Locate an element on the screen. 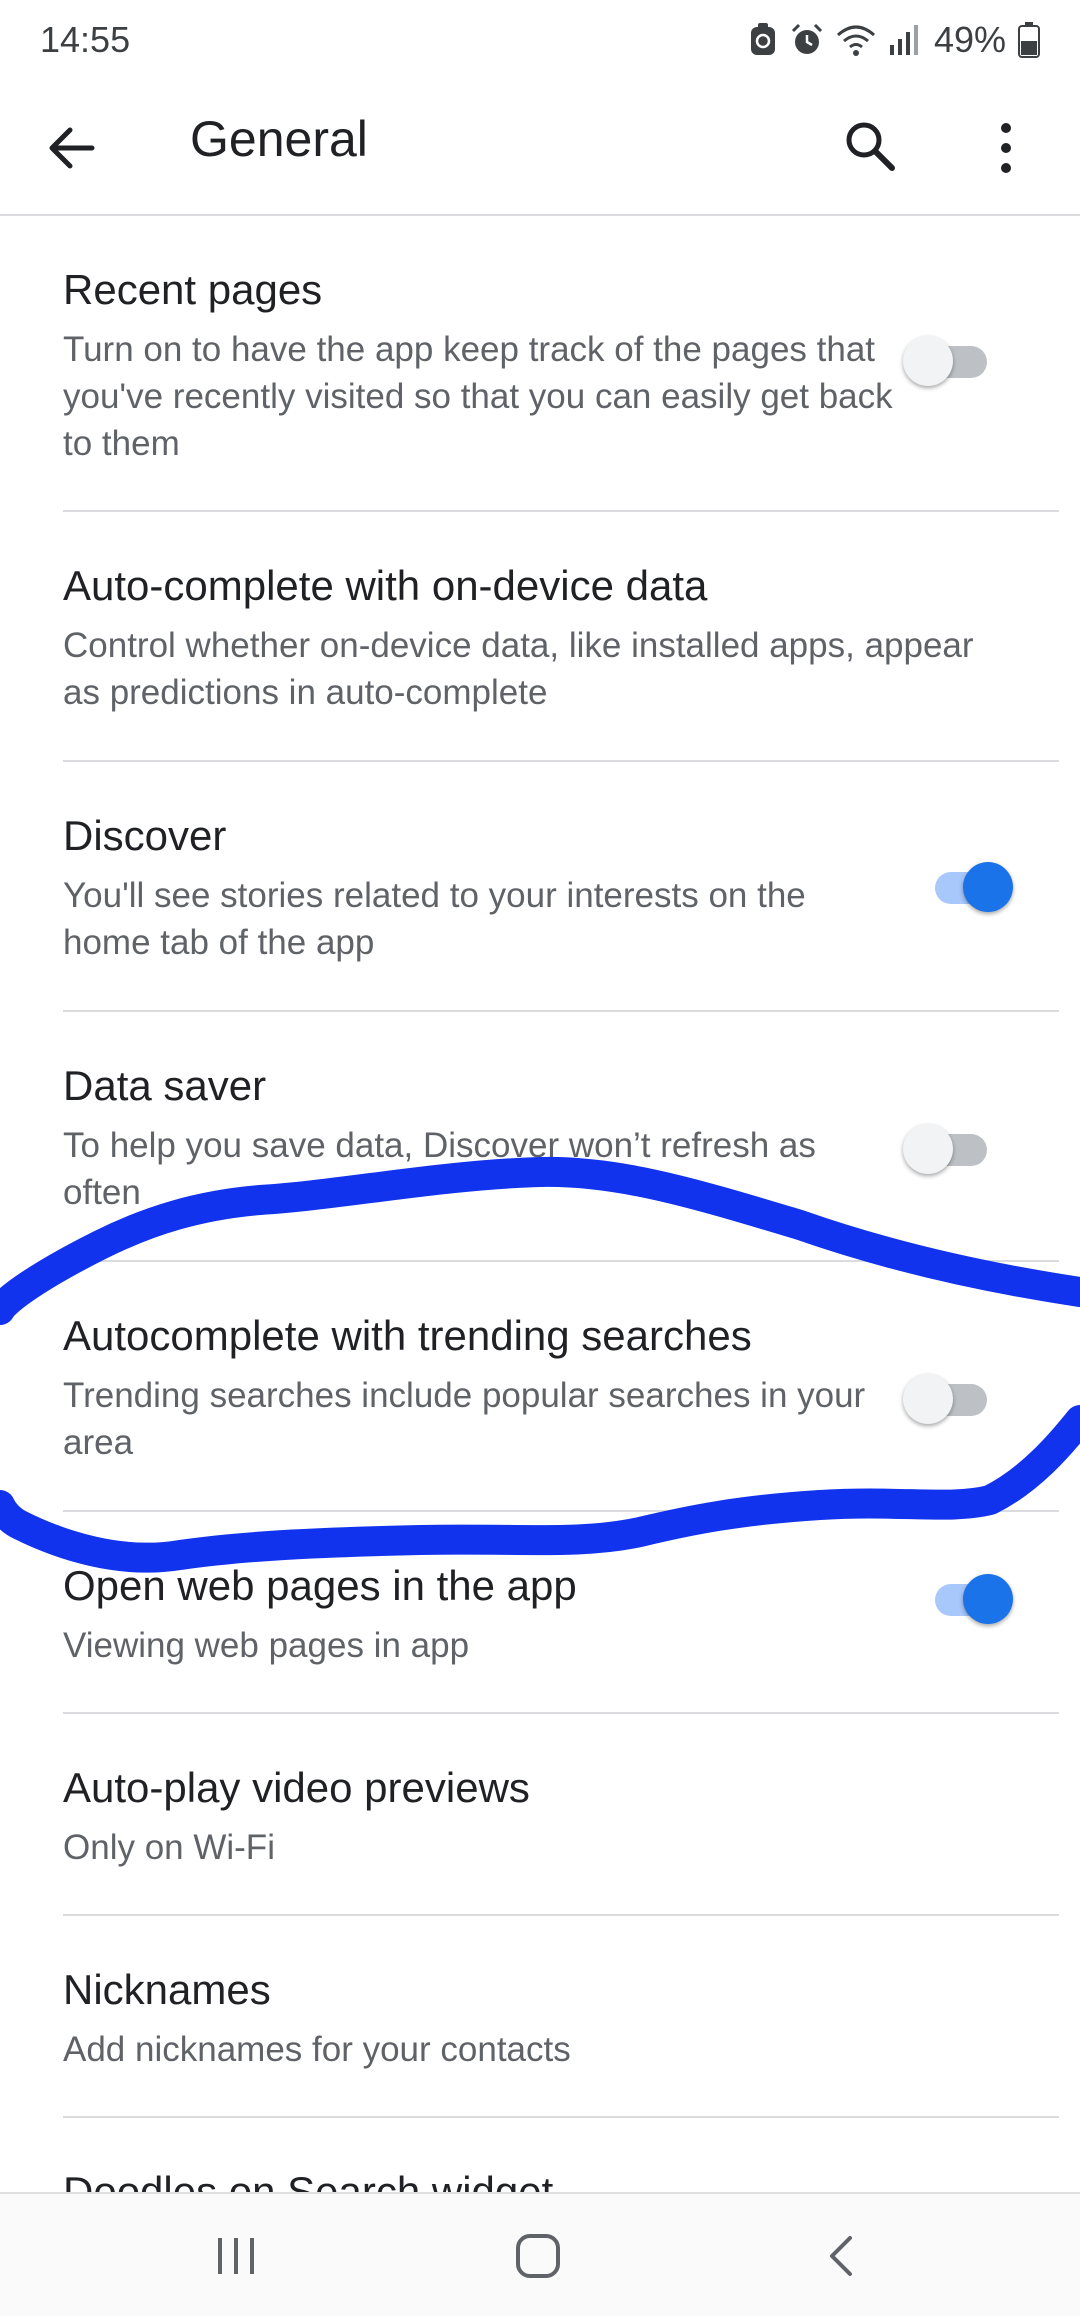  setting-title: Data saver is located at coordinates (165, 1085).